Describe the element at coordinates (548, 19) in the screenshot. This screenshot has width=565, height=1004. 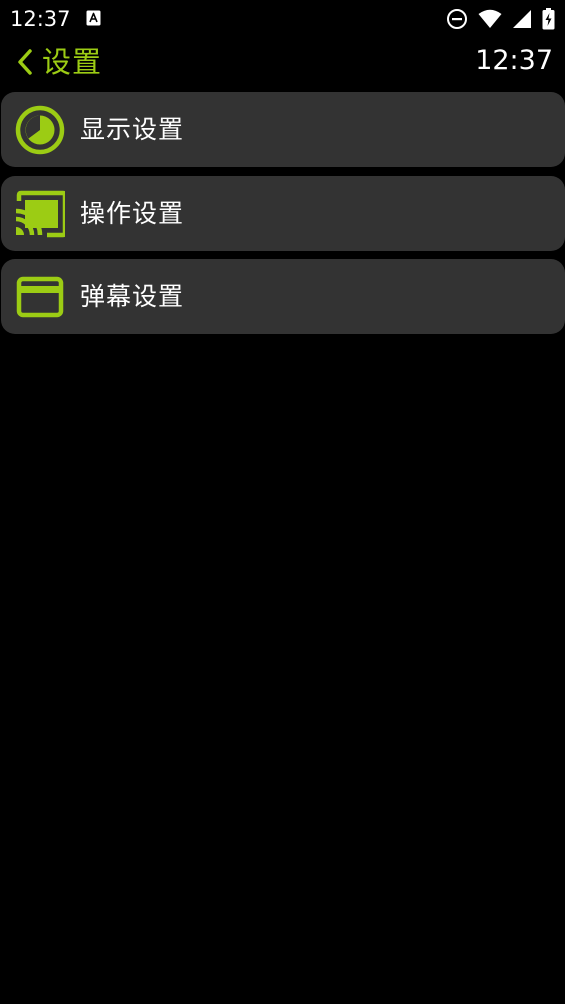
I see `battery-charging-icon` at that location.